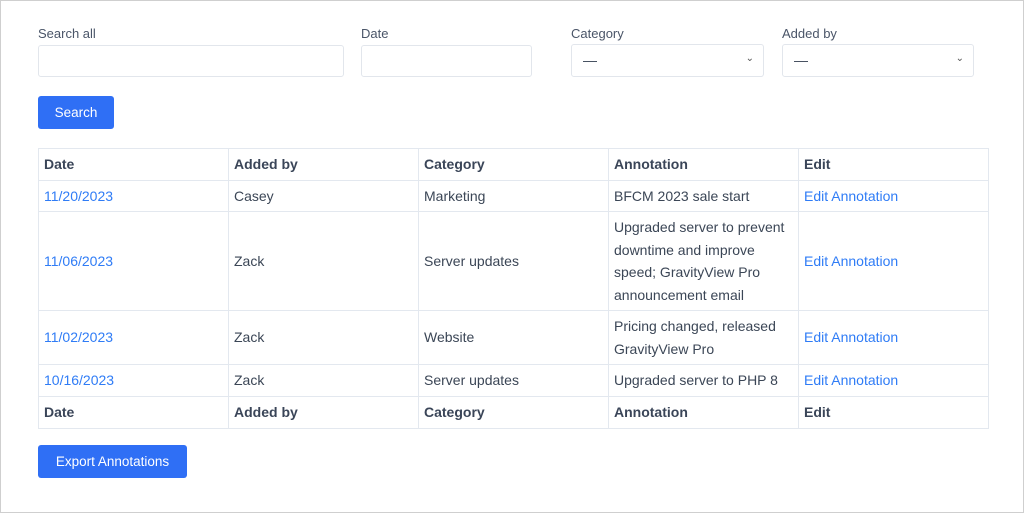 The image size is (1024, 513). I want to click on table-header-row: Date Added by Category Annotation Edit, so click(513, 164).